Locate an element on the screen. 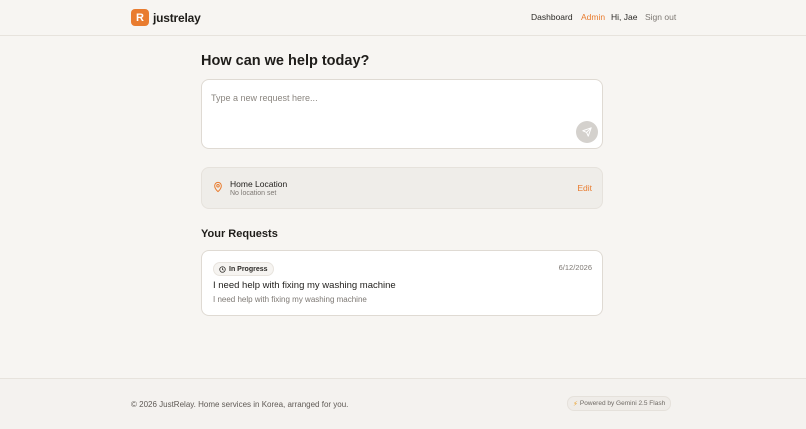 Image resolution: width=806 pixels, height=429 pixels. request-date: 6/12/2026 is located at coordinates (575, 267).